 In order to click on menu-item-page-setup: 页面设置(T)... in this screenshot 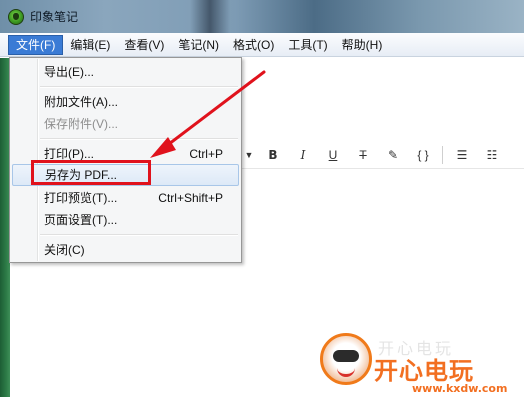, I will do `click(125, 220)`.